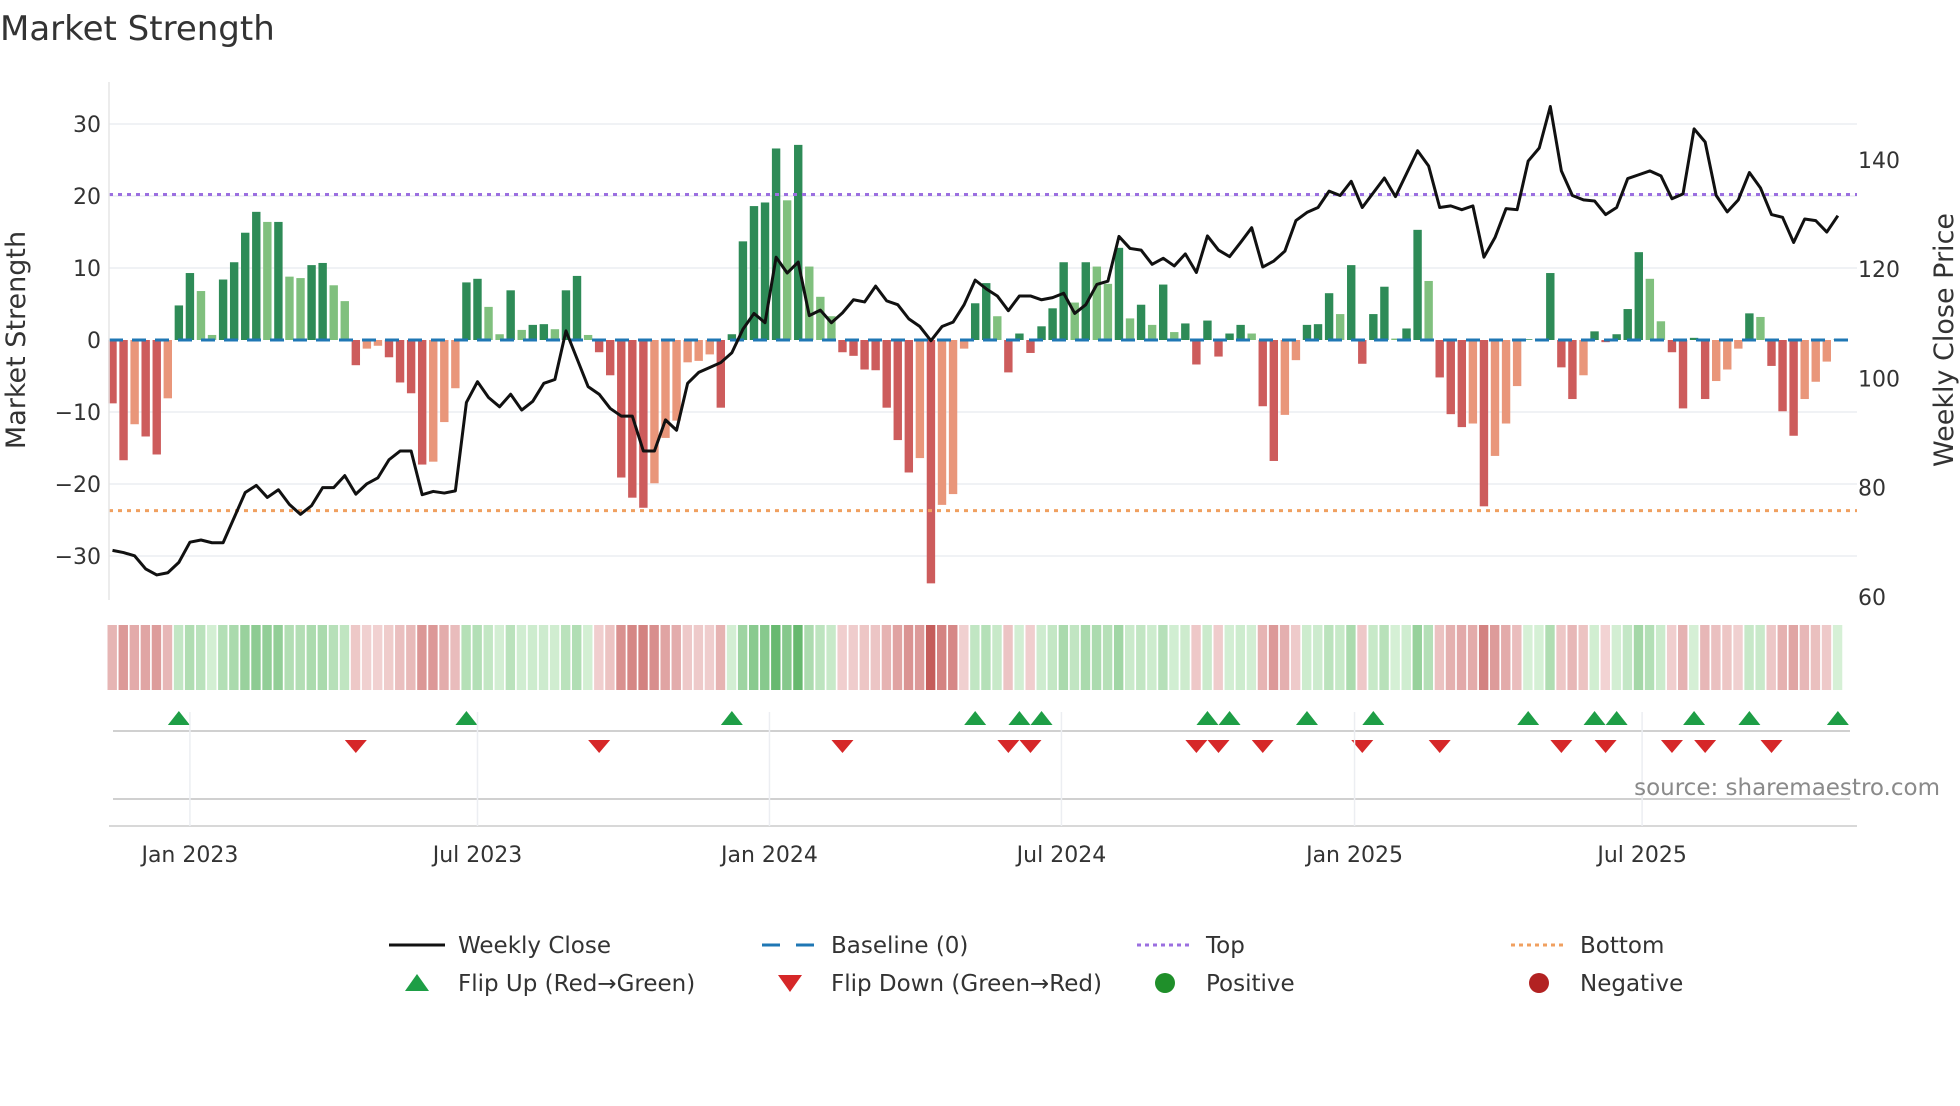 The width and height of the screenshot is (1960, 1106). I want to click on y-right-tick-label: 60, so click(1872, 598).